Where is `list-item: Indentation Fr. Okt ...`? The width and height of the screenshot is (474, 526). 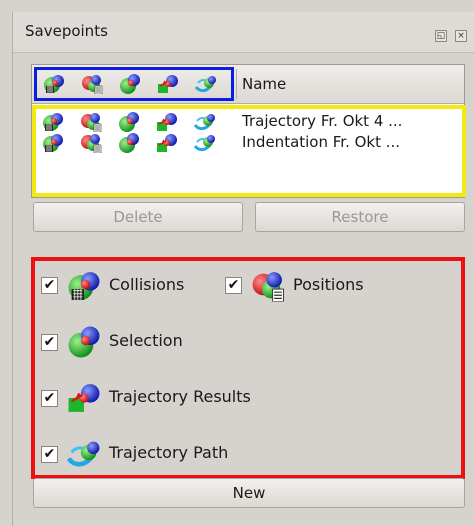
list-item: Indentation Fr. Okt ... is located at coordinates (249, 143).